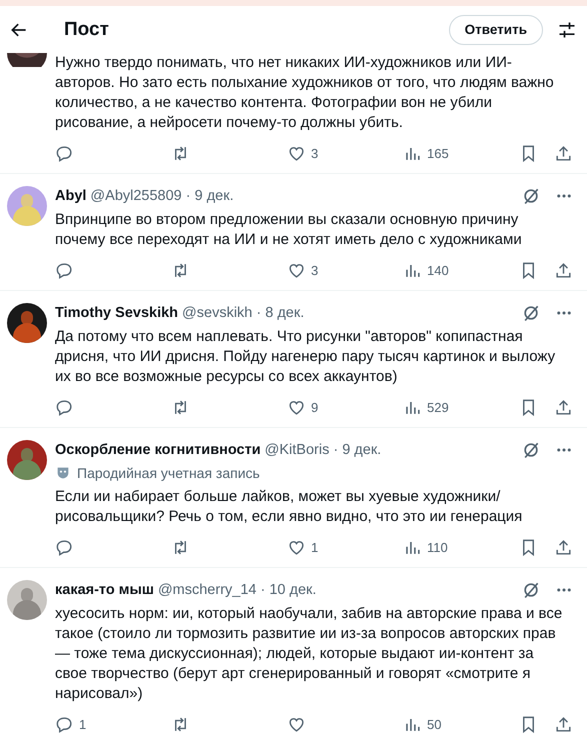 This screenshot has width=587, height=744. Describe the element at coordinates (237, 590) in the screenshot. I see `handle-and-date: @mscherry_14 · 10 дек.` at that location.